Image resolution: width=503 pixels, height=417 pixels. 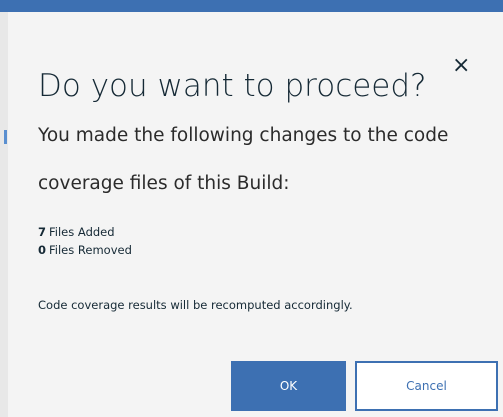 I want to click on files-removed-row: 0 Files Removed, so click(x=85, y=250).